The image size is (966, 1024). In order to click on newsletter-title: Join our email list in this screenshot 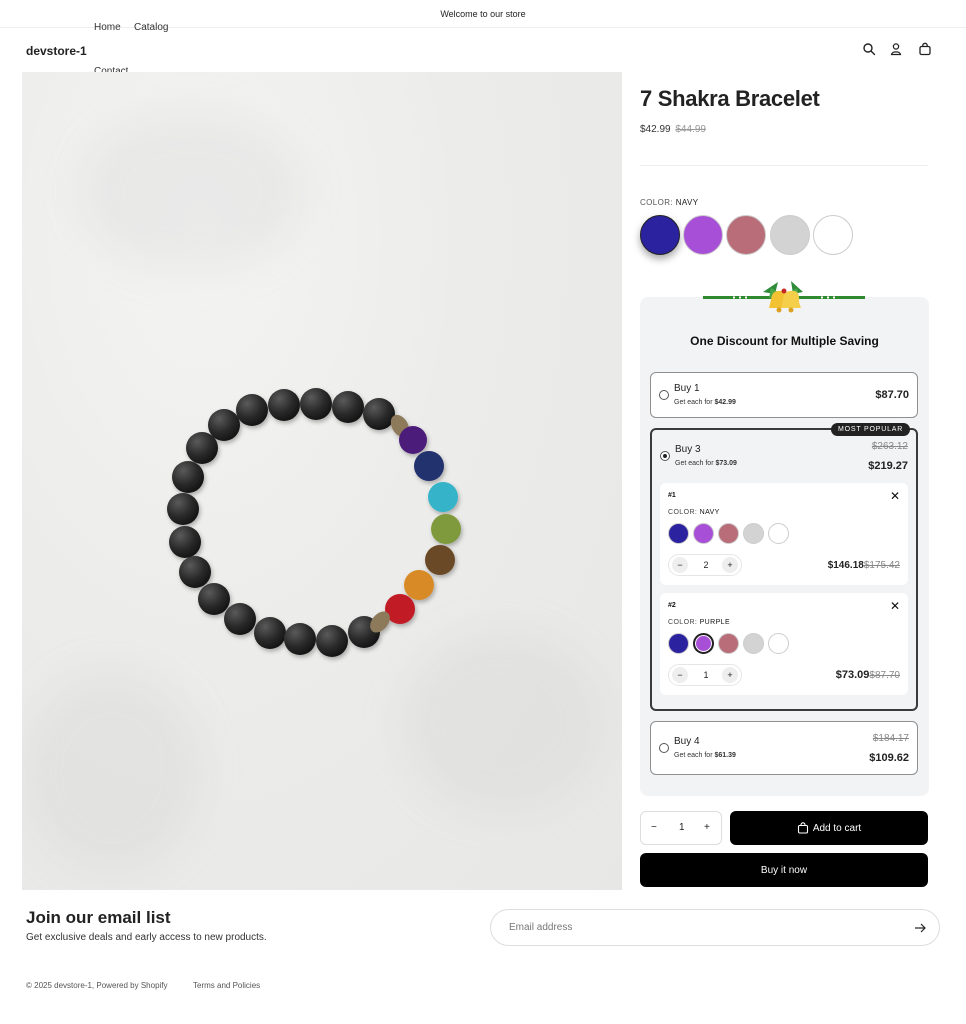, I will do `click(98, 917)`.